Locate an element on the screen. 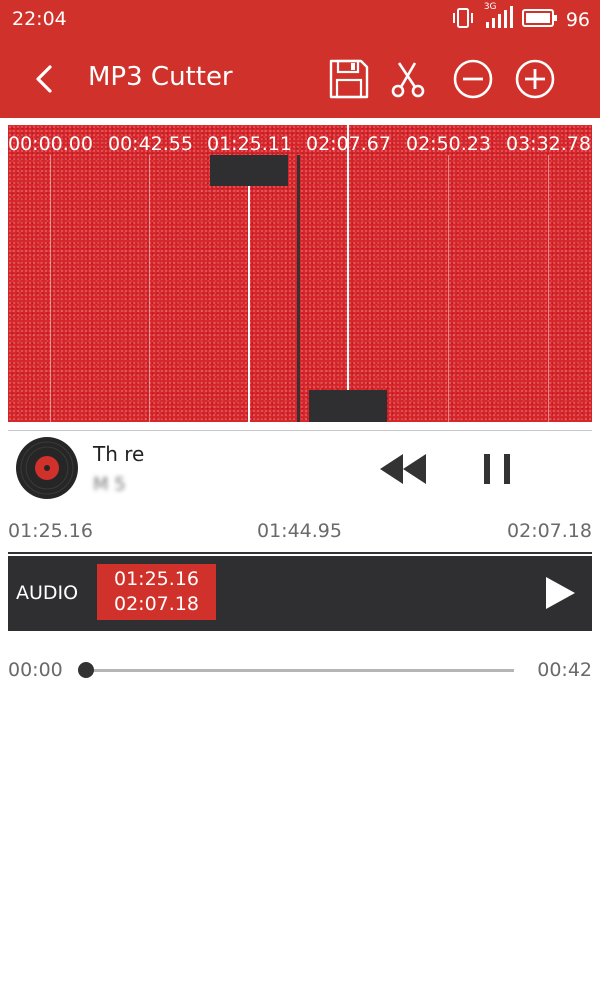  play-icon is located at coordinates (560, 593).